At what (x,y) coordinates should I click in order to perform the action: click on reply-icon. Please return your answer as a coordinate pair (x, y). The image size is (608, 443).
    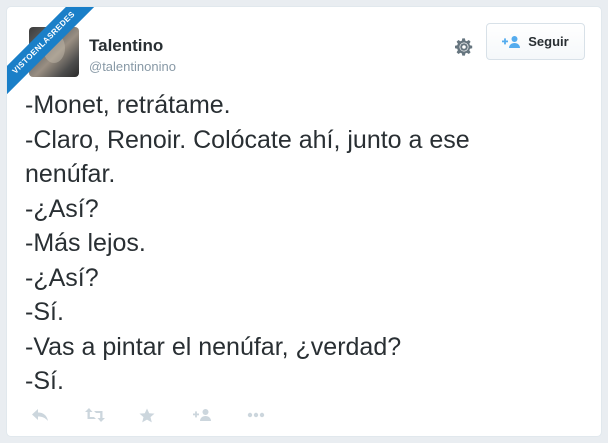
    Looking at the image, I should click on (40, 415).